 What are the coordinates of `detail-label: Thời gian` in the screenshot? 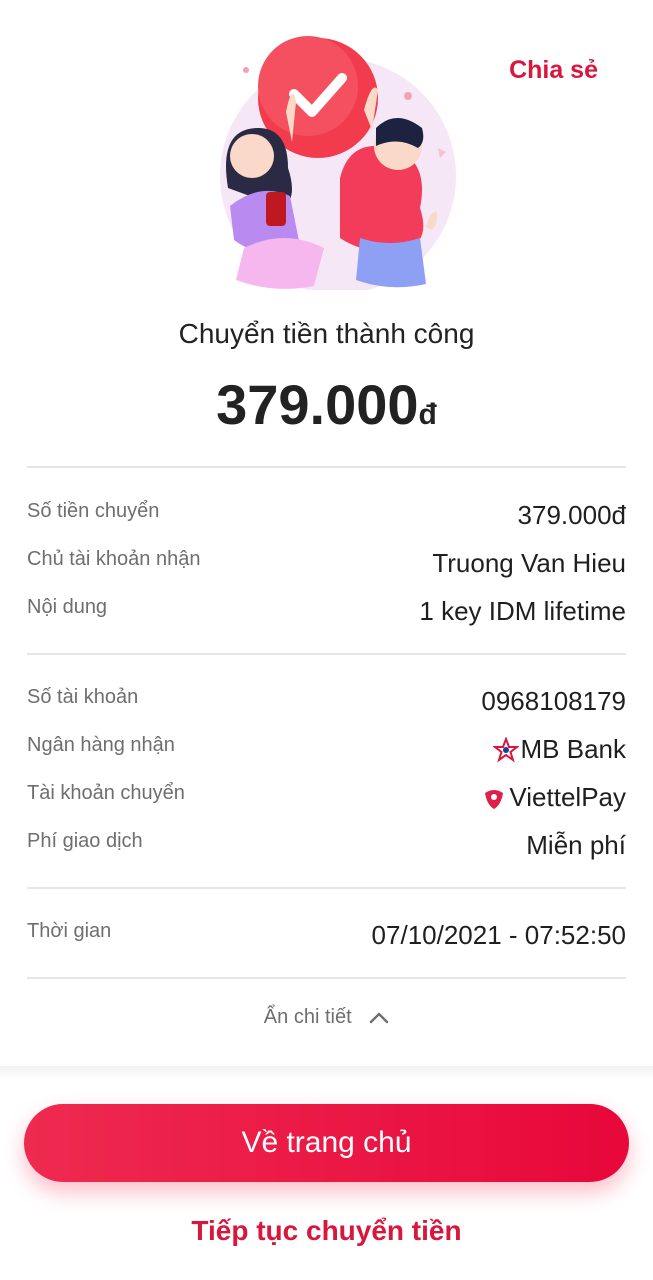 It's located at (69, 931).